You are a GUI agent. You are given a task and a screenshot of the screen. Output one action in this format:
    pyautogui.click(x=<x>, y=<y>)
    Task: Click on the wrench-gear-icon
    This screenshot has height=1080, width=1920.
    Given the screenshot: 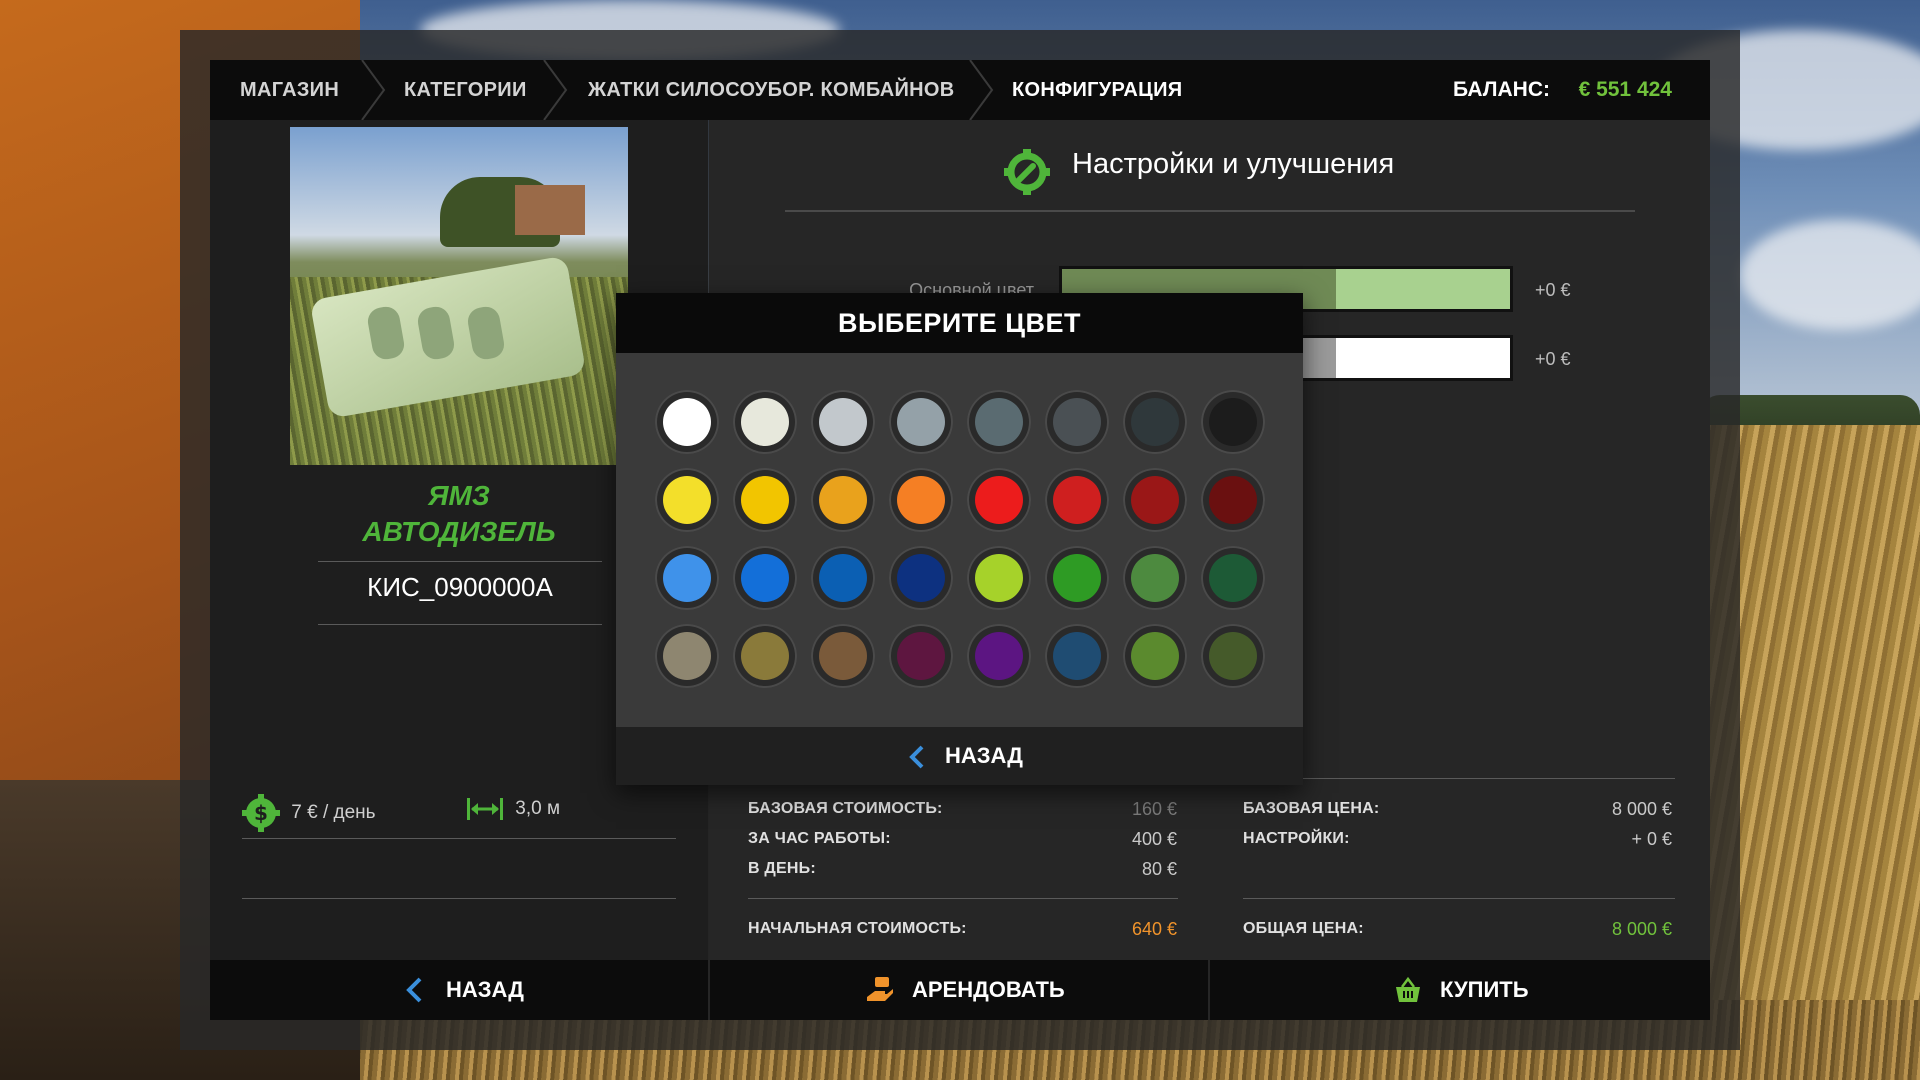 What is the action you would take?
    pyautogui.click(x=1027, y=172)
    